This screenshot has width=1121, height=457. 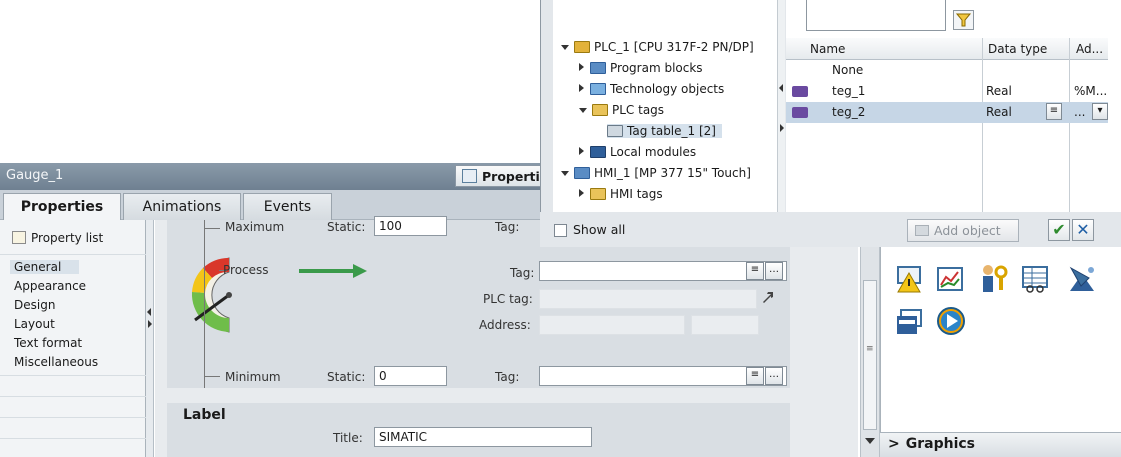 I want to click on nav-item-text-format: Text format, so click(x=48, y=343).